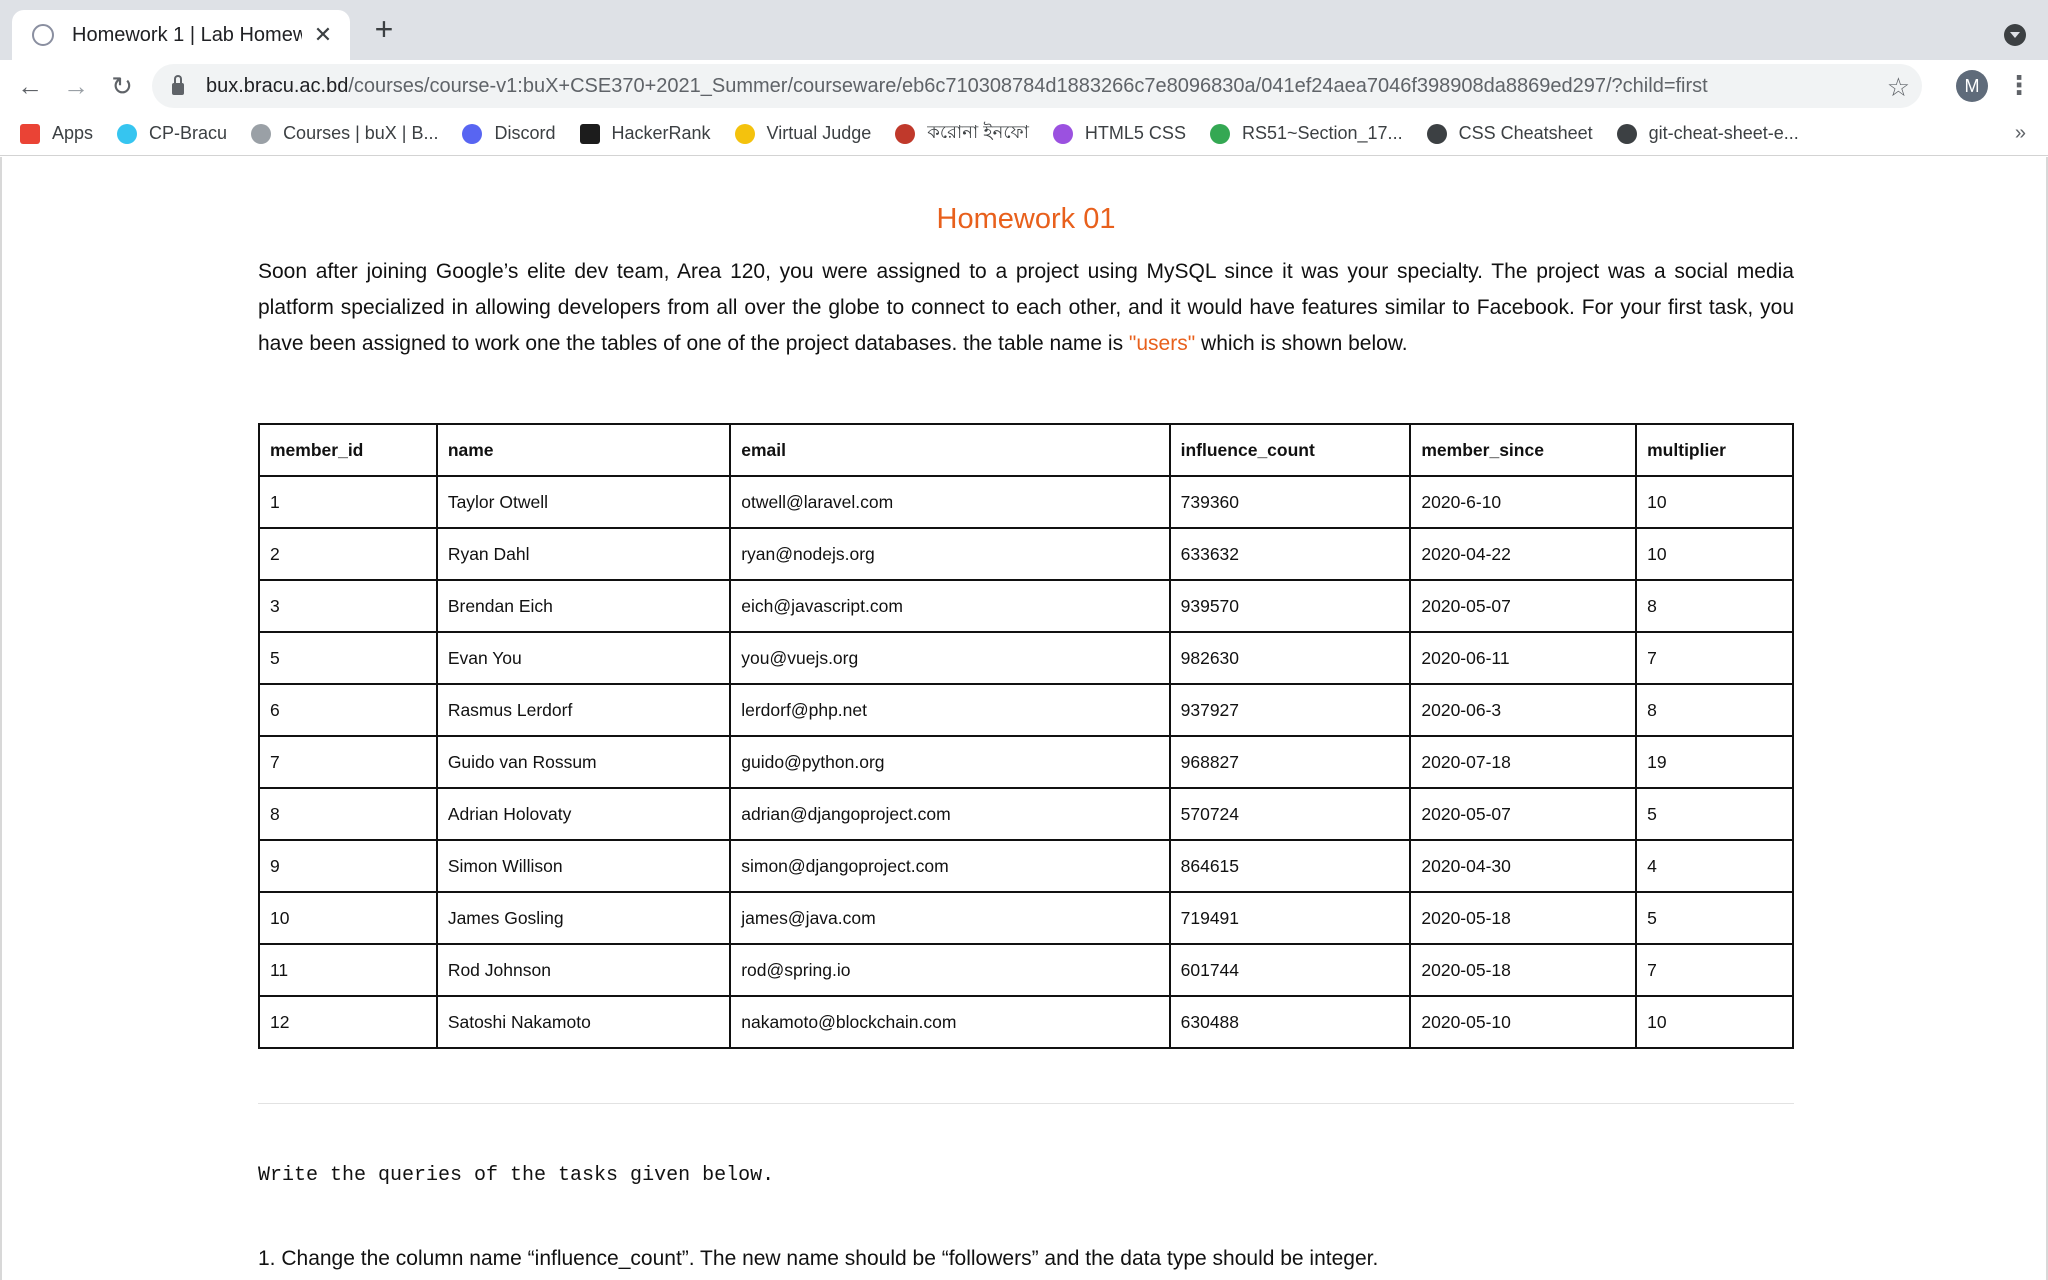 The image size is (2048, 1280). Describe the element at coordinates (1290, 658) in the screenshot. I see `table-cell: 982630` at that location.